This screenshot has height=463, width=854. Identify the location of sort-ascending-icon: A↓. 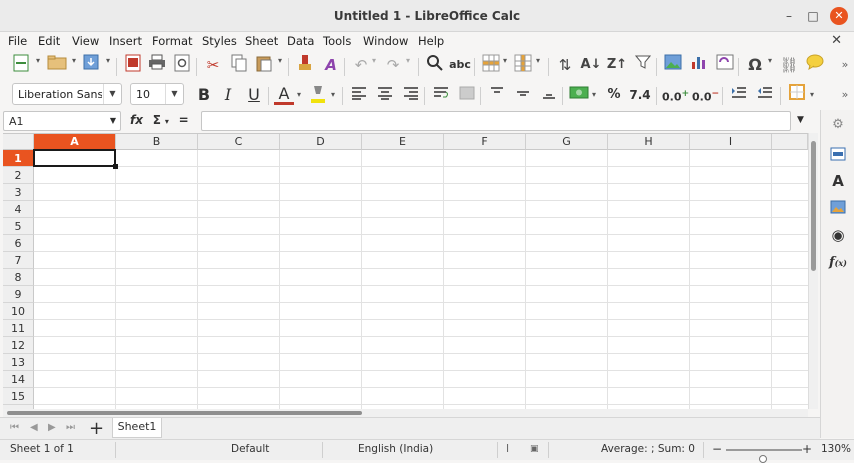
(591, 65).